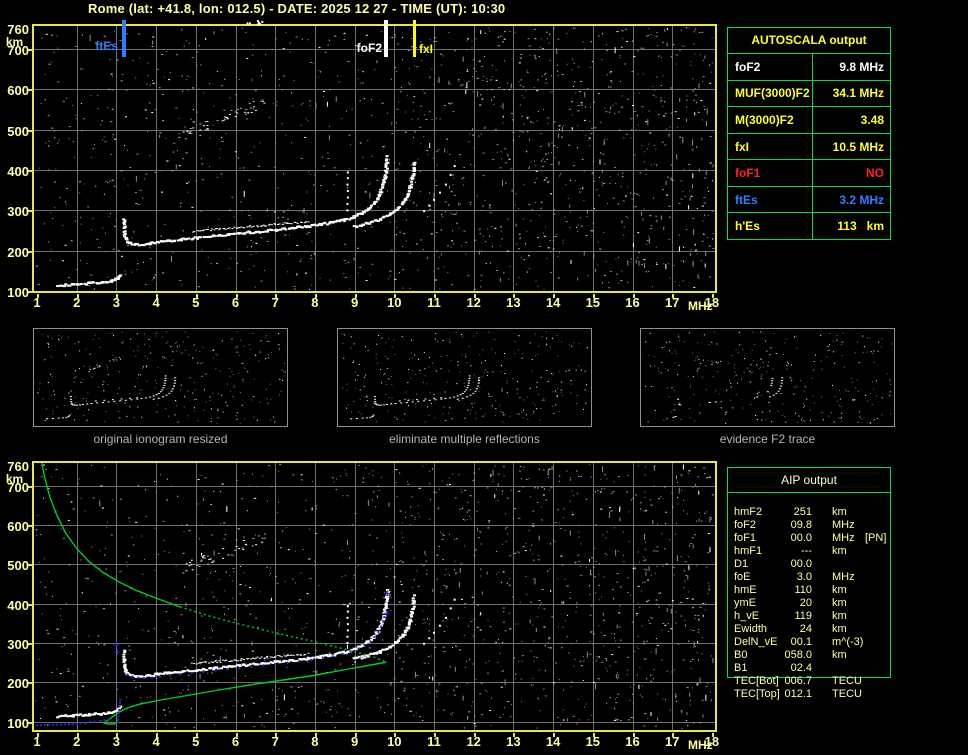  Describe the element at coordinates (858, 93) in the screenshot. I see `autoscala-row-value: 34.1 MHz` at that location.